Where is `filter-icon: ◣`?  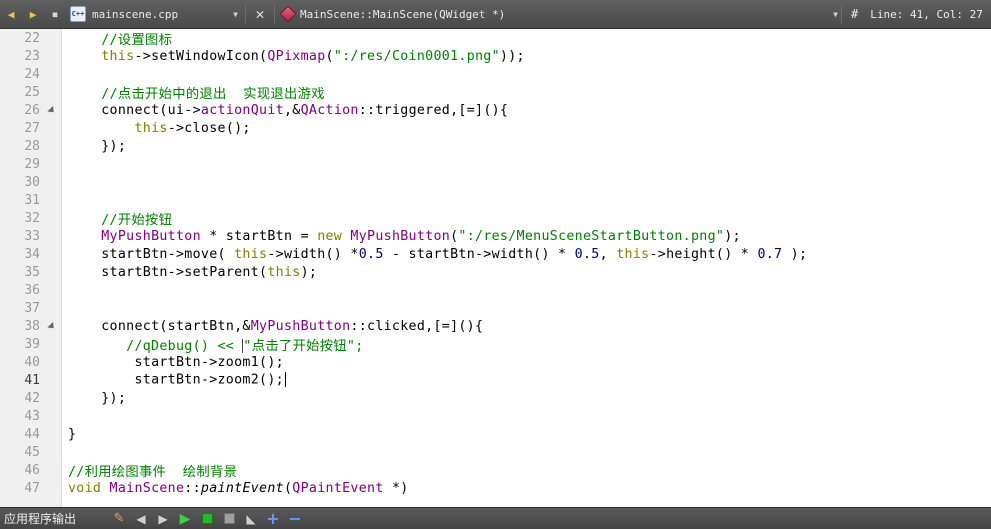 filter-icon: ◣ is located at coordinates (251, 519).